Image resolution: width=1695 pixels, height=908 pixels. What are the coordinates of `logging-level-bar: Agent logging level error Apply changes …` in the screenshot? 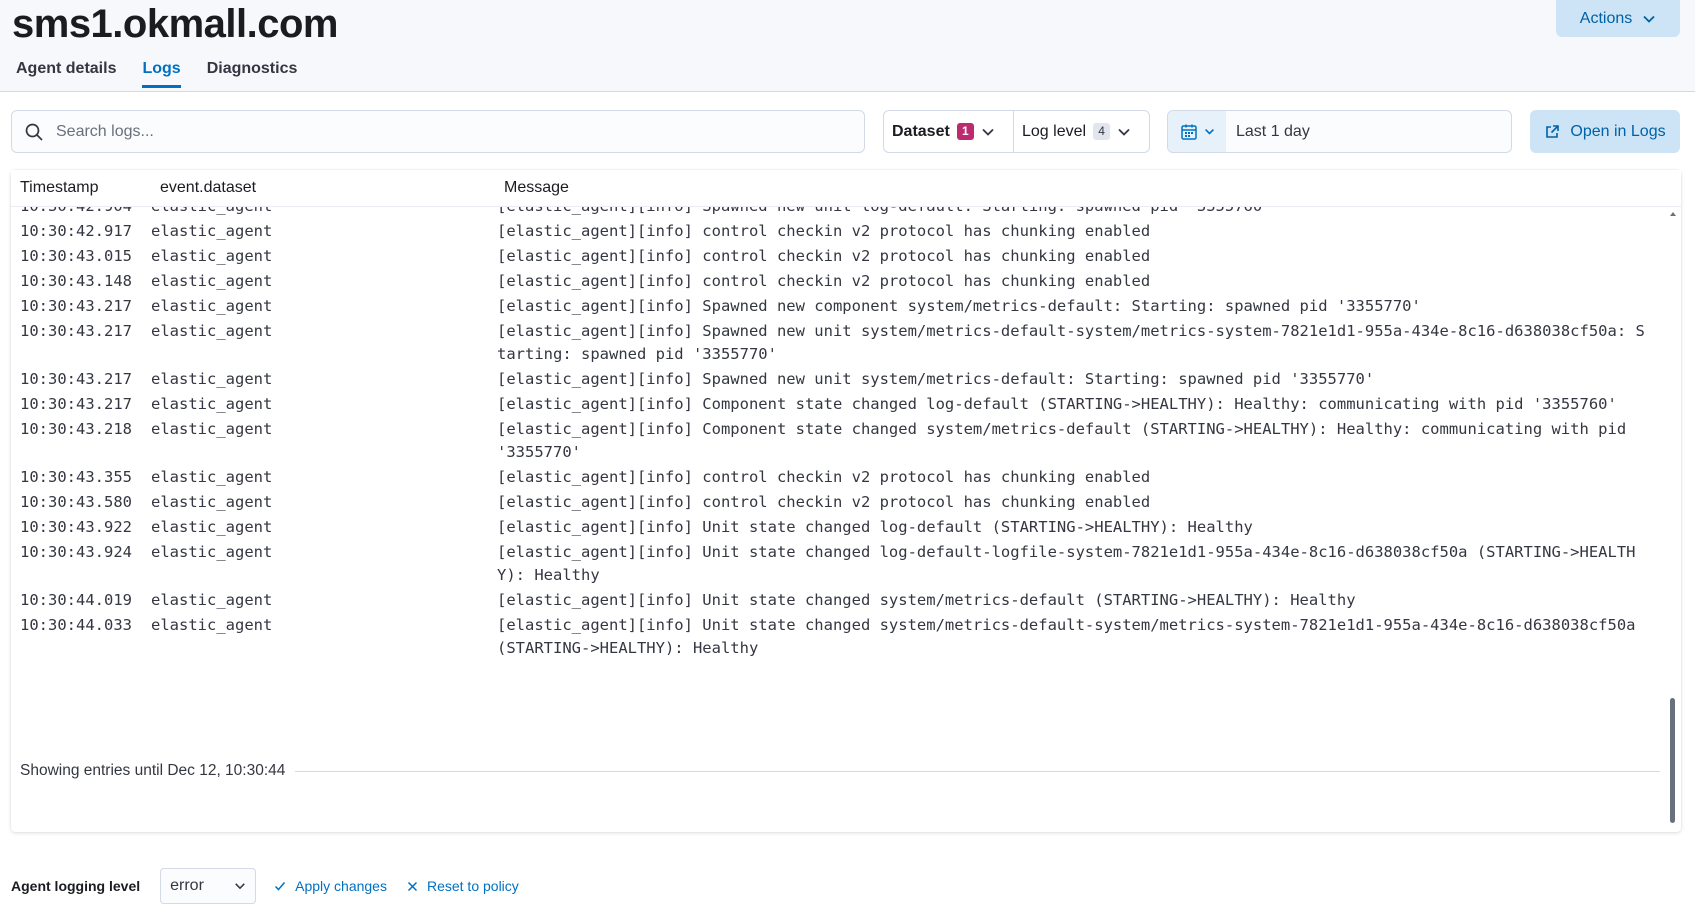 It's located at (275, 886).